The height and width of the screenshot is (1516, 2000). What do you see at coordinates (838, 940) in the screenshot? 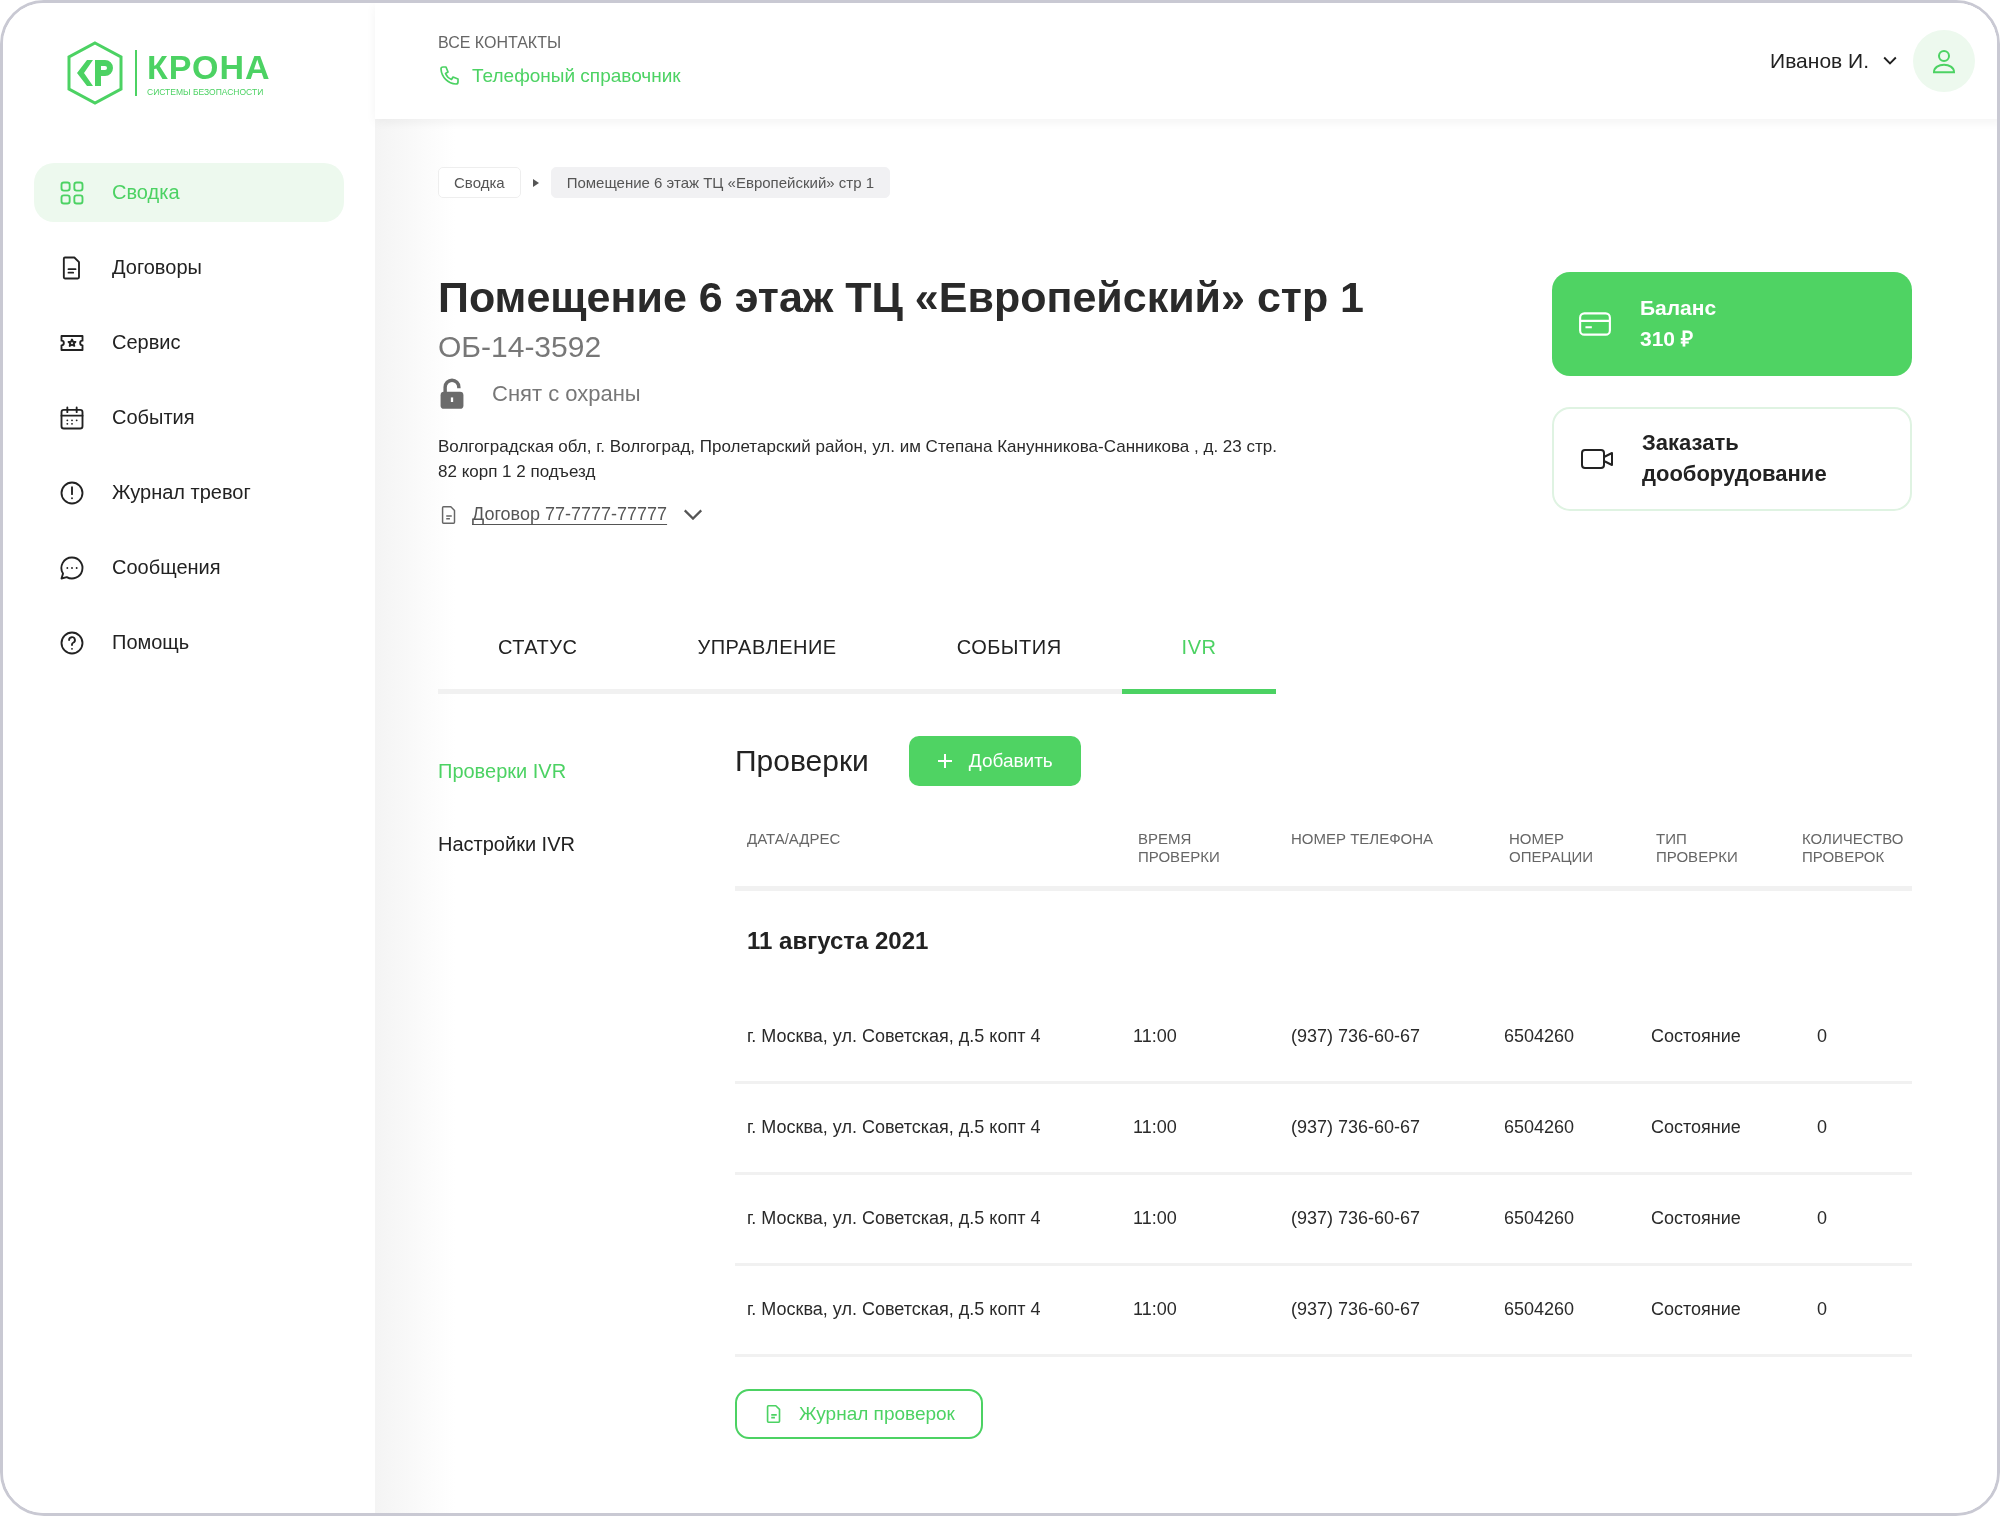
I see `date-group-heading: 11 августа 2021` at bounding box center [838, 940].